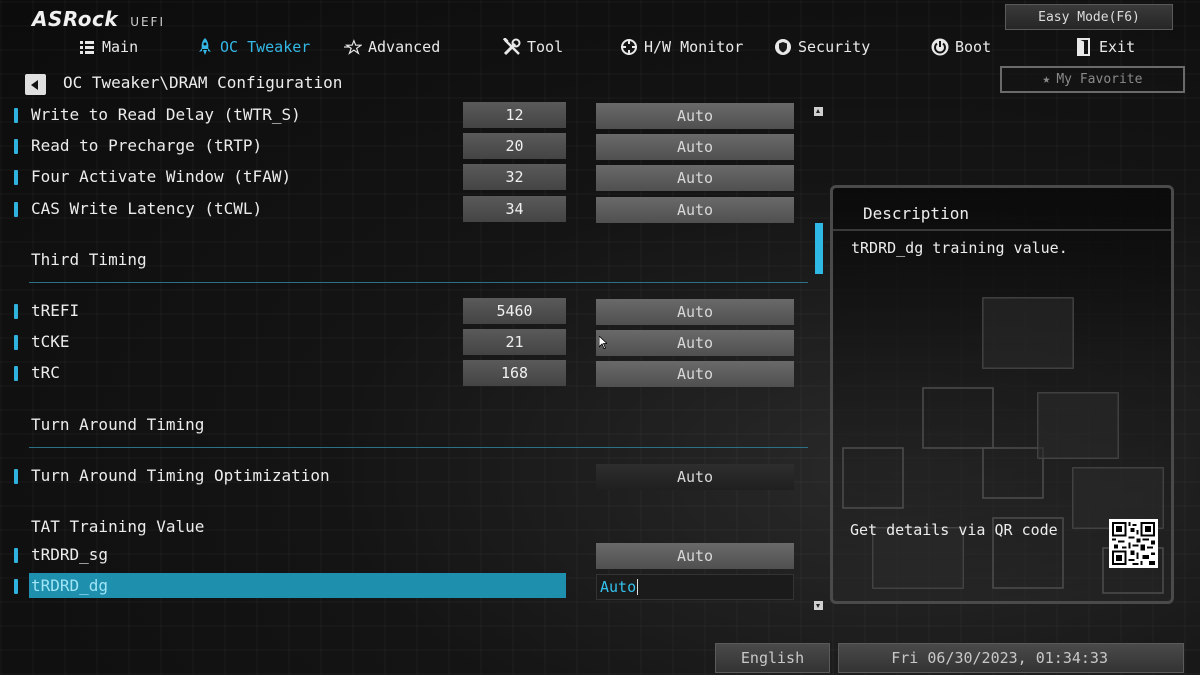  Describe the element at coordinates (818, 605) in the screenshot. I see `scroll-down-arrow-icon` at that location.